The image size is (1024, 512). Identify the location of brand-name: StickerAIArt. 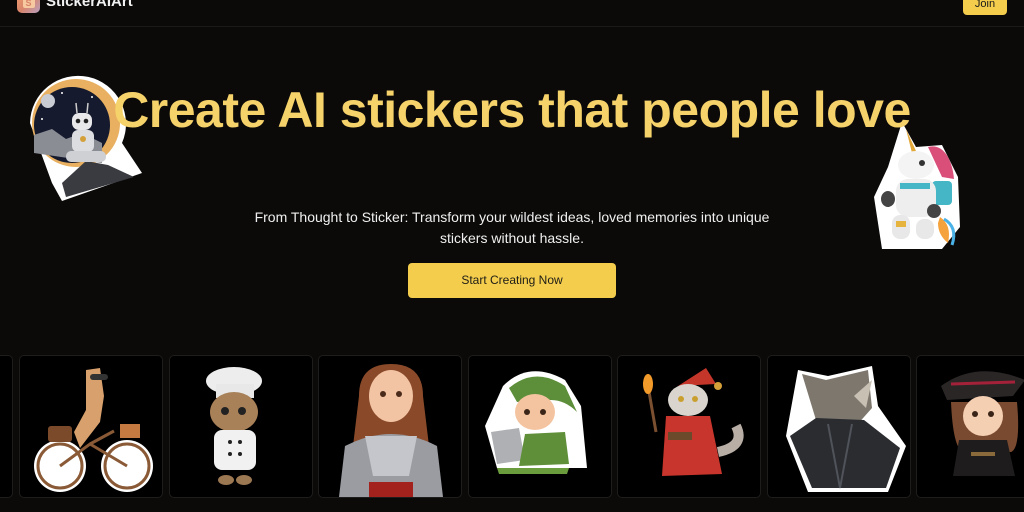
(89, 5).